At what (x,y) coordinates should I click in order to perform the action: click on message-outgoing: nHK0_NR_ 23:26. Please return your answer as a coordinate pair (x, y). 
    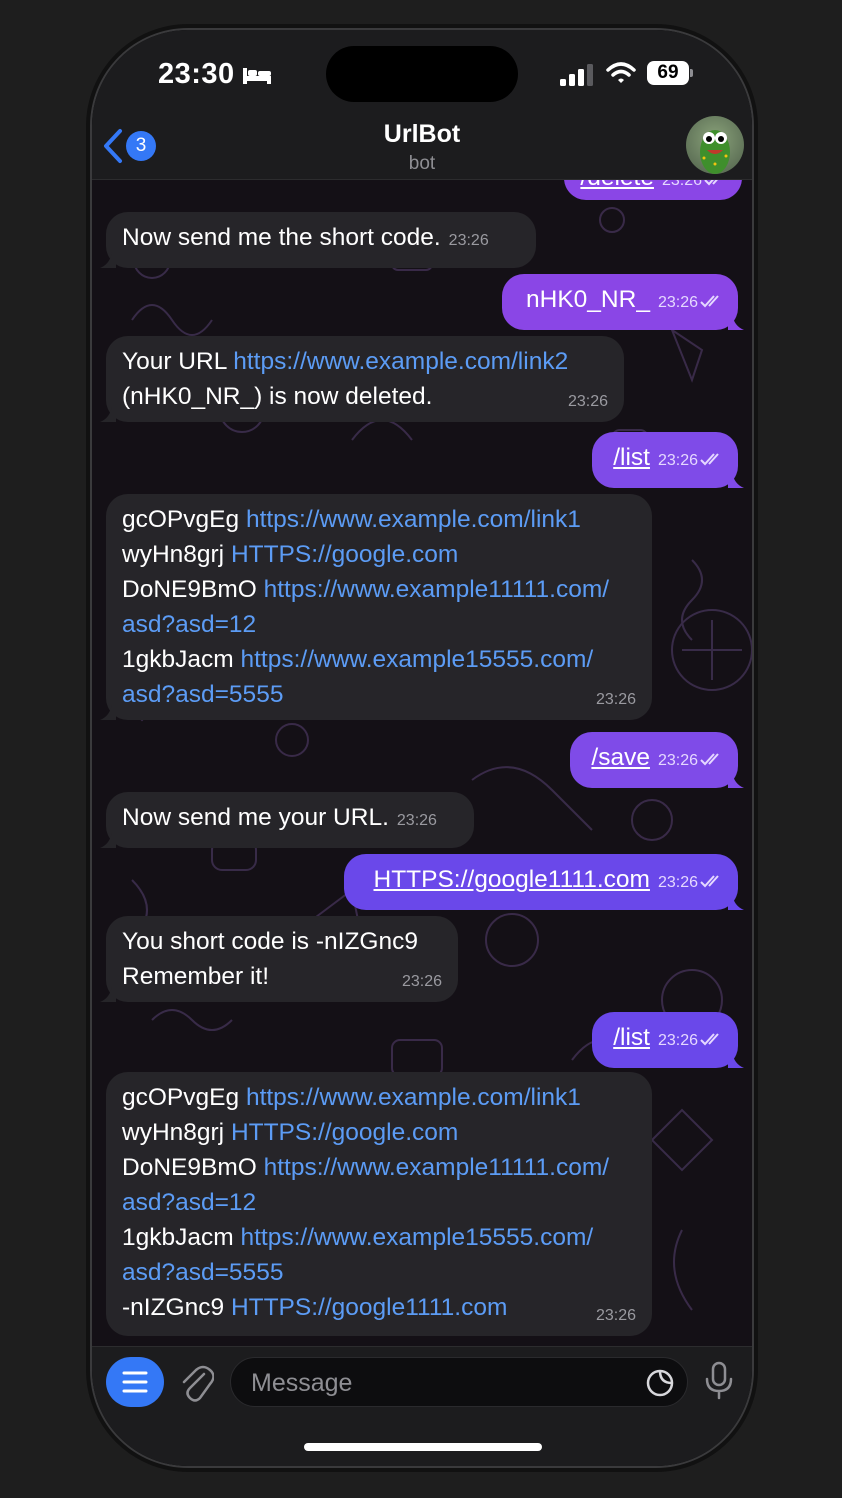
    Looking at the image, I should click on (623, 302).